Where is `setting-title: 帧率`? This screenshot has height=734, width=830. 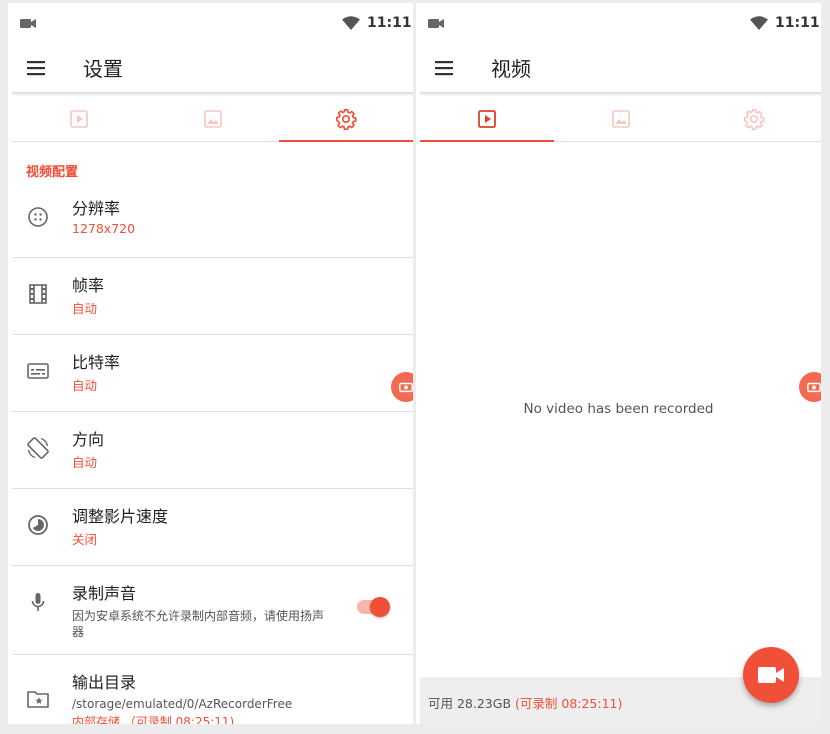 setting-title: 帧率 is located at coordinates (88, 285).